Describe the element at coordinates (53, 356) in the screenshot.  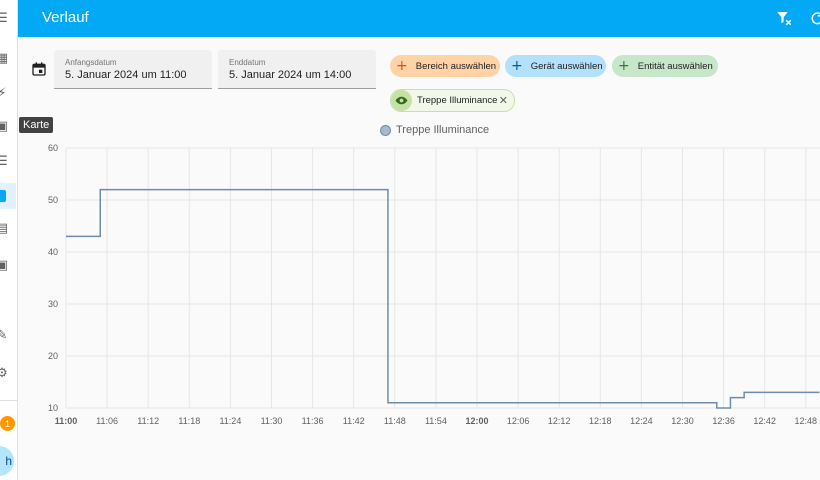
I see `y-tick-label: 20` at that location.